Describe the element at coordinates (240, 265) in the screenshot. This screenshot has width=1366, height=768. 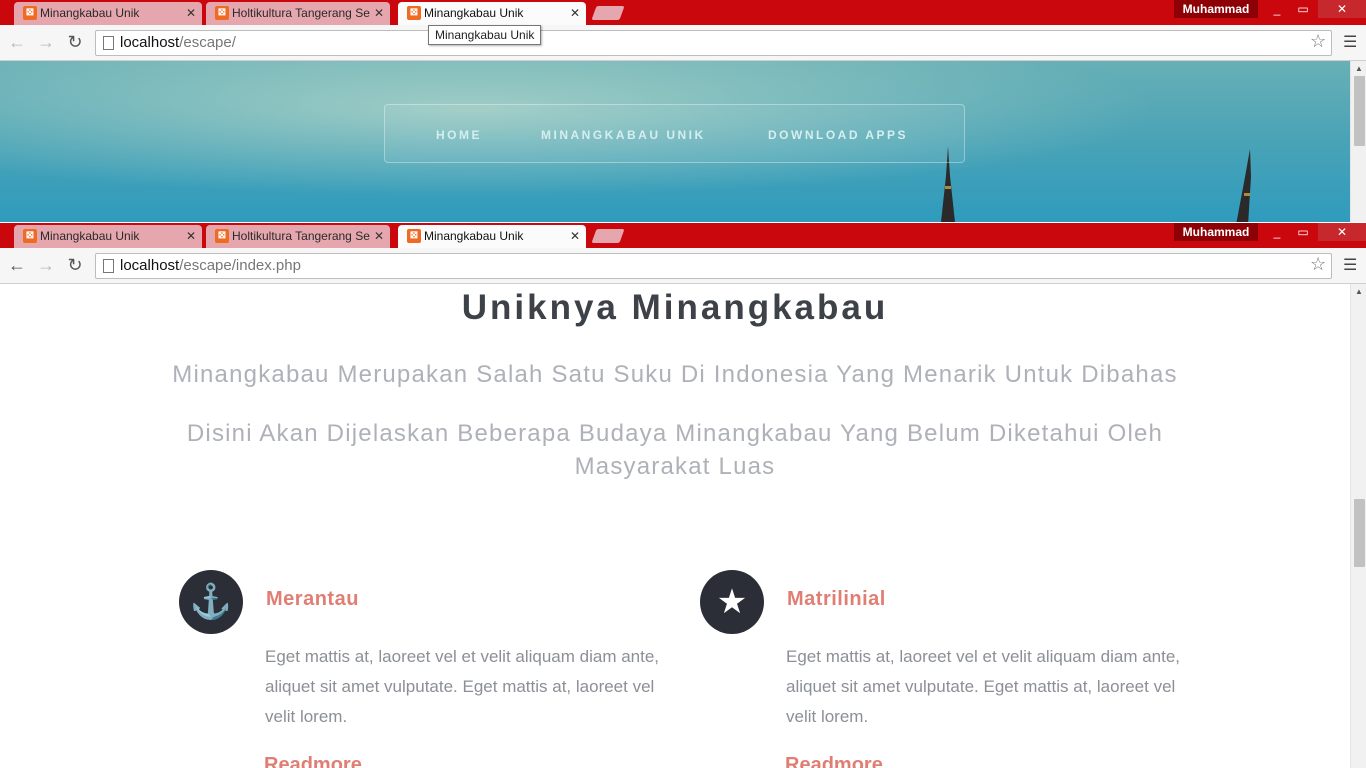
I see `url-path: /escape/index.php` at that location.